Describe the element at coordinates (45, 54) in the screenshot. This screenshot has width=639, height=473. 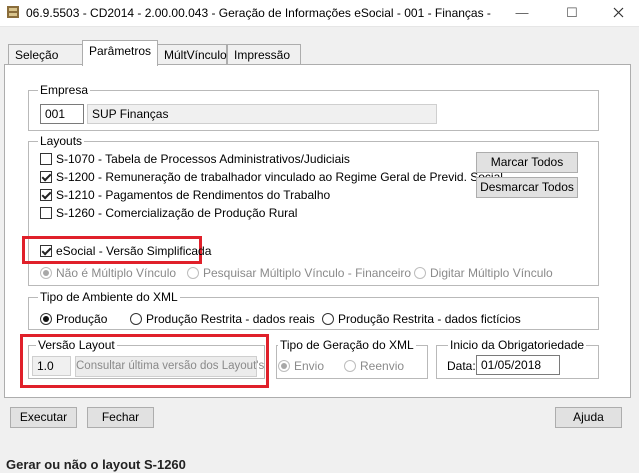
I see `tab-selecao: Seleção` at that location.